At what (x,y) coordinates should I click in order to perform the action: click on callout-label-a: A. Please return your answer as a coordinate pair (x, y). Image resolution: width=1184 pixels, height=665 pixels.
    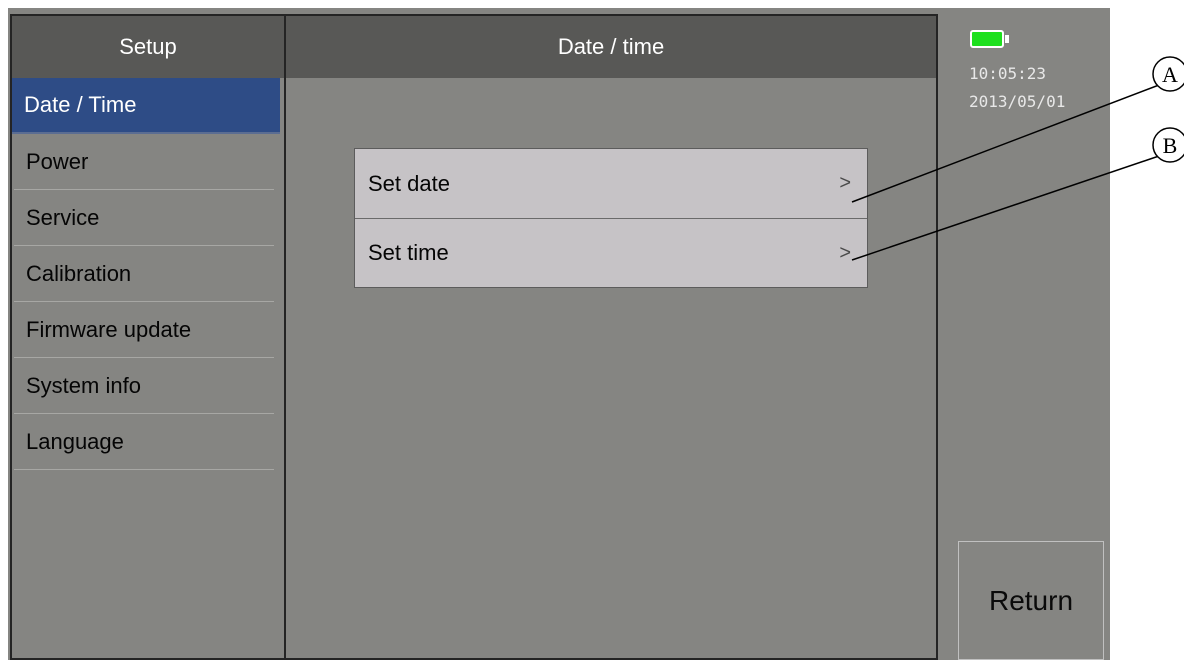
    Looking at the image, I should click on (1170, 74).